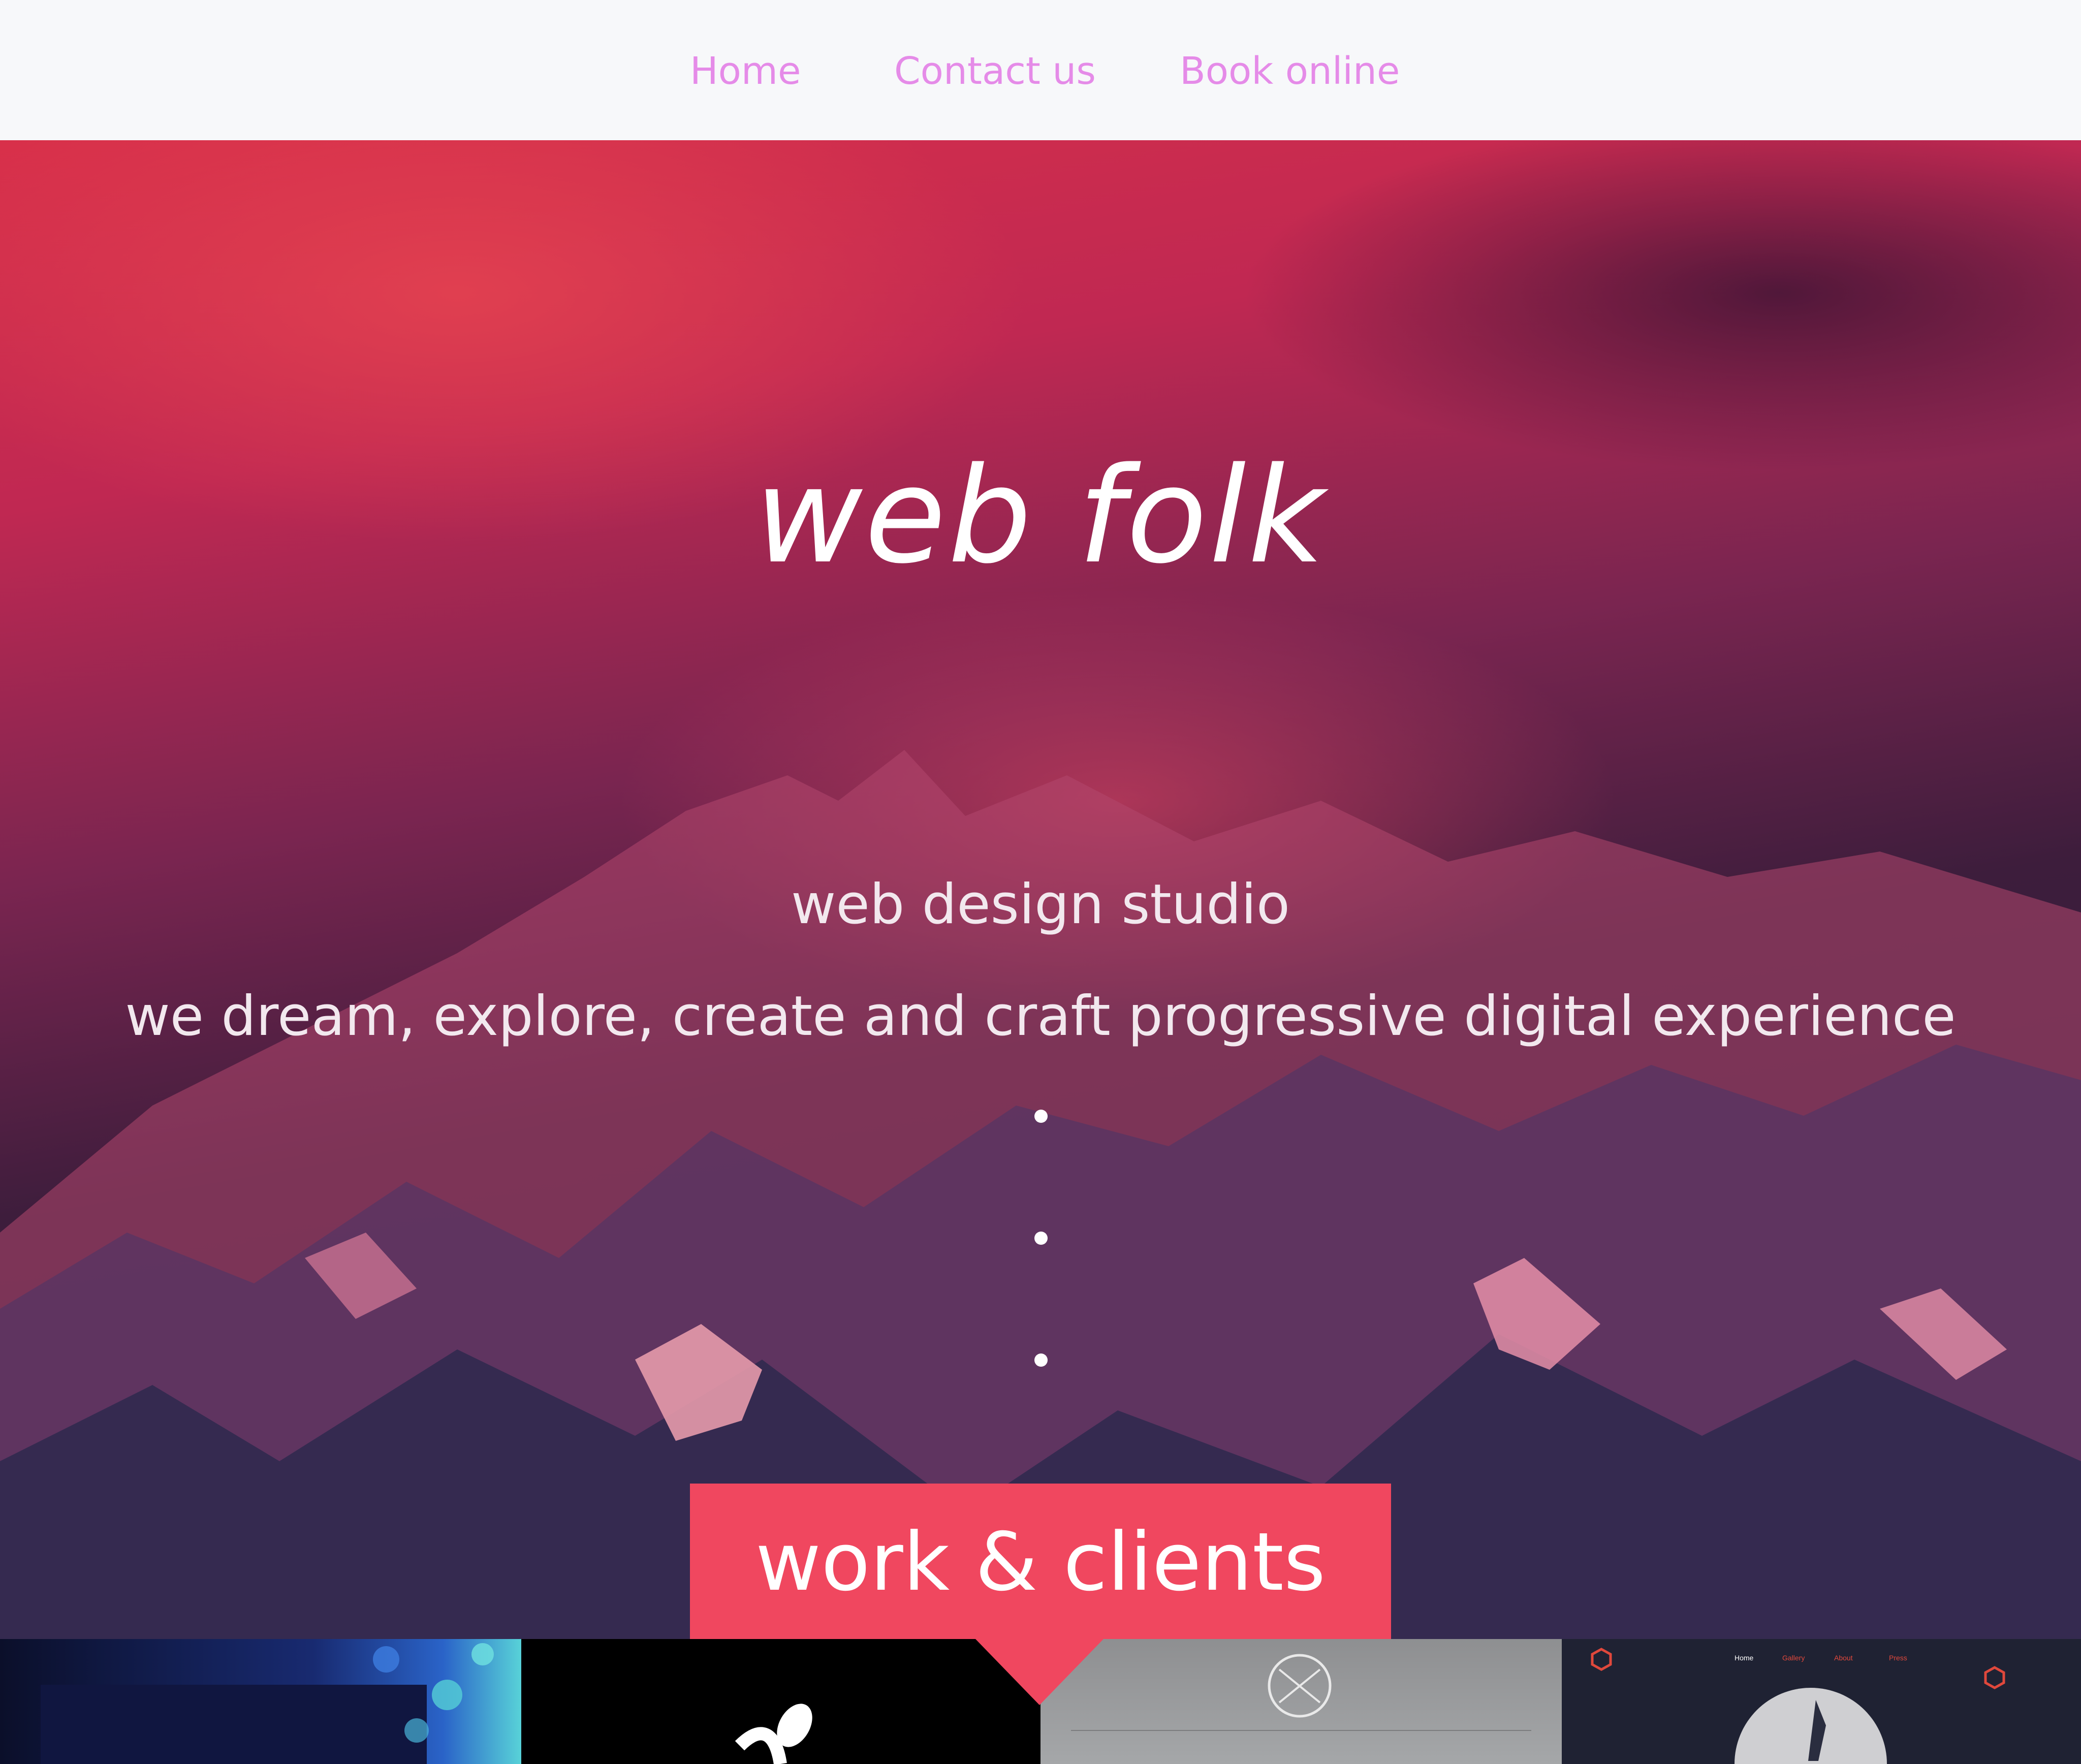  What do you see at coordinates (1793, 1658) in the screenshot?
I see `preview-nav-gallery: Gallery` at bounding box center [1793, 1658].